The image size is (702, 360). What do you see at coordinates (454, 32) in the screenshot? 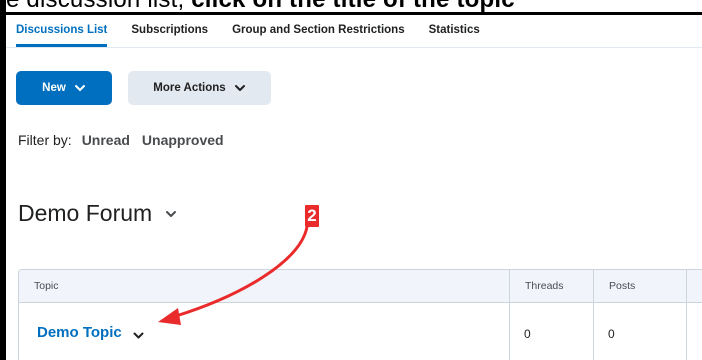
I see `tab-statistics: Statistics` at bounding box center [454, 32].